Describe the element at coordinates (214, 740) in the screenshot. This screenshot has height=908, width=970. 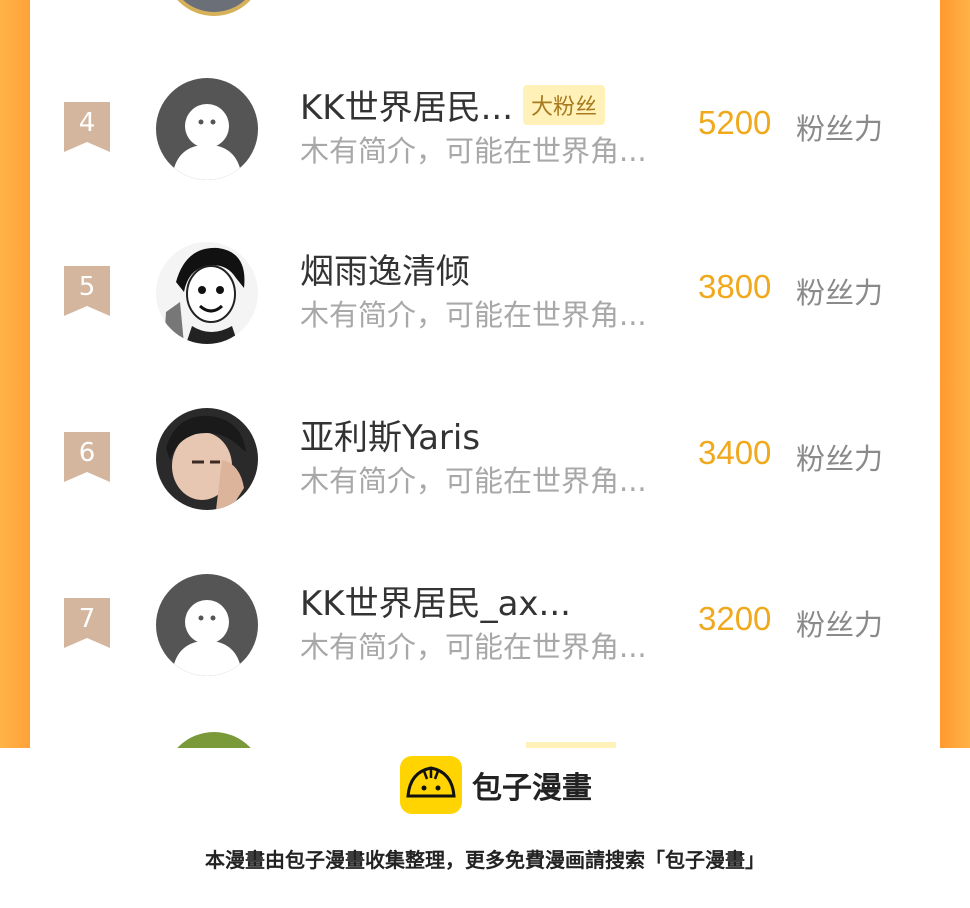
I see `next-avatar-partial` at that location.